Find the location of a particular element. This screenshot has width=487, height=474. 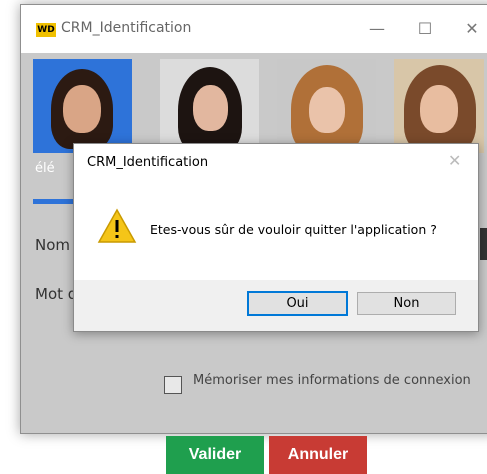

remember-label: Mémoriser mes informations de connexion is located at coordinates (332, 380).